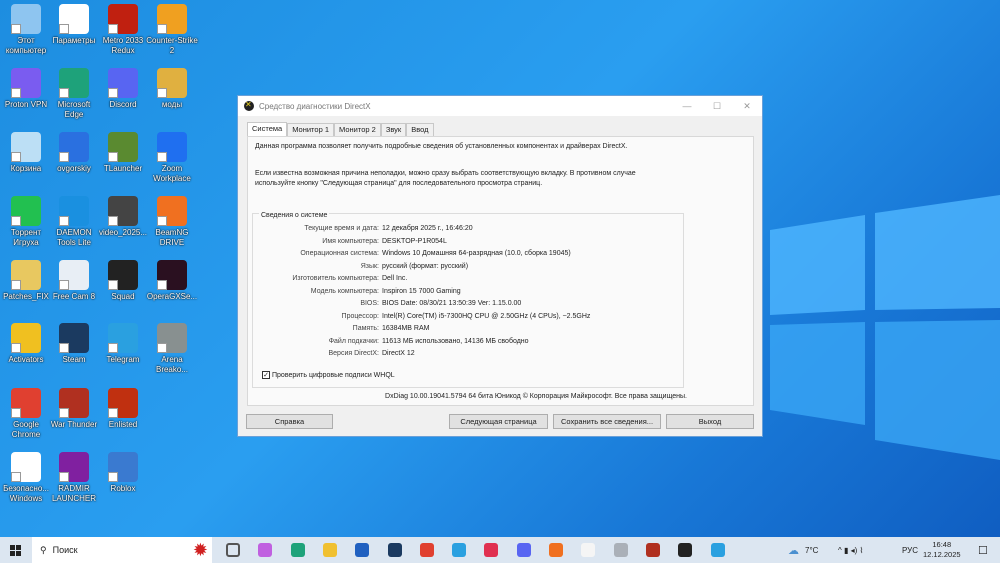 This screenshot has height=563, width=1000. Describe the element at coordinates (74, 344) in the screenshot. I see `desktop-icon: Steam` at that location.